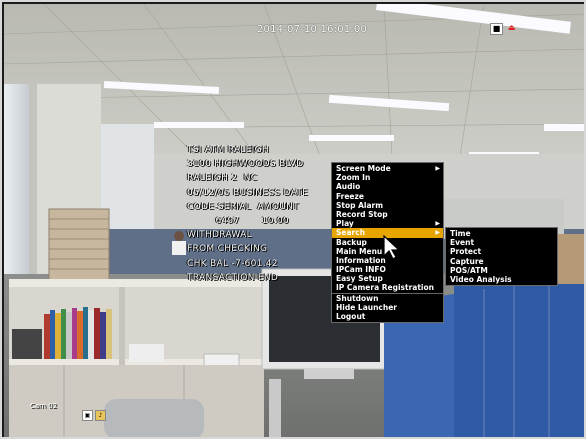 The height and width of the screenshot is (439, 586). What do you see at coordinates (248, 192) in the screenshot?
I see `pos-line: 05/12/05 BUSINESS DATE` at bounding box center [248, 192].